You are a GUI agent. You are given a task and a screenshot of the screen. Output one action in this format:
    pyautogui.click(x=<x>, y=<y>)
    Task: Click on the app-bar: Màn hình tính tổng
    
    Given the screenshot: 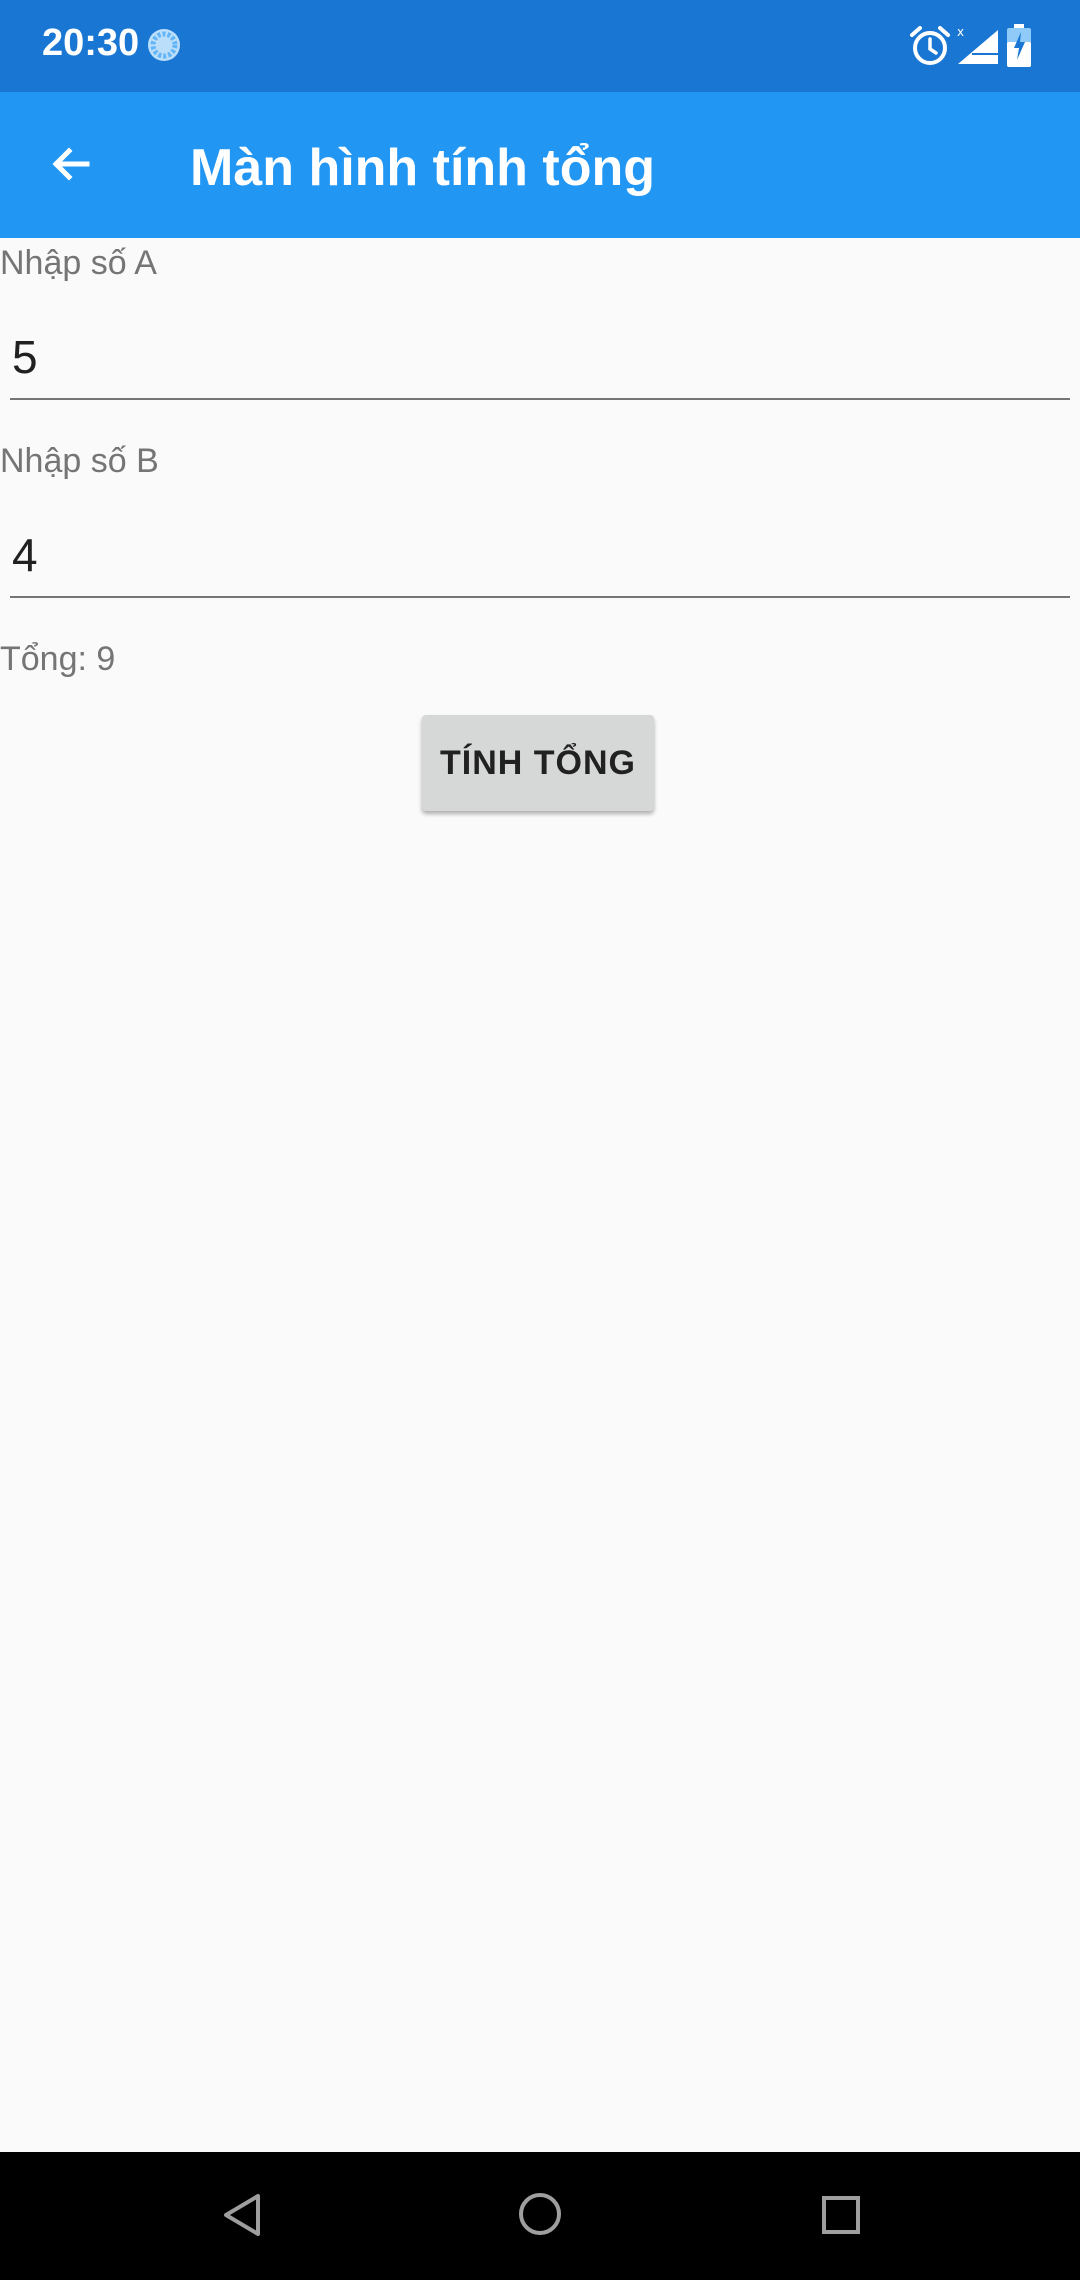 What is the action you would take?
    pyautogui.click(x=540, y=165)
    